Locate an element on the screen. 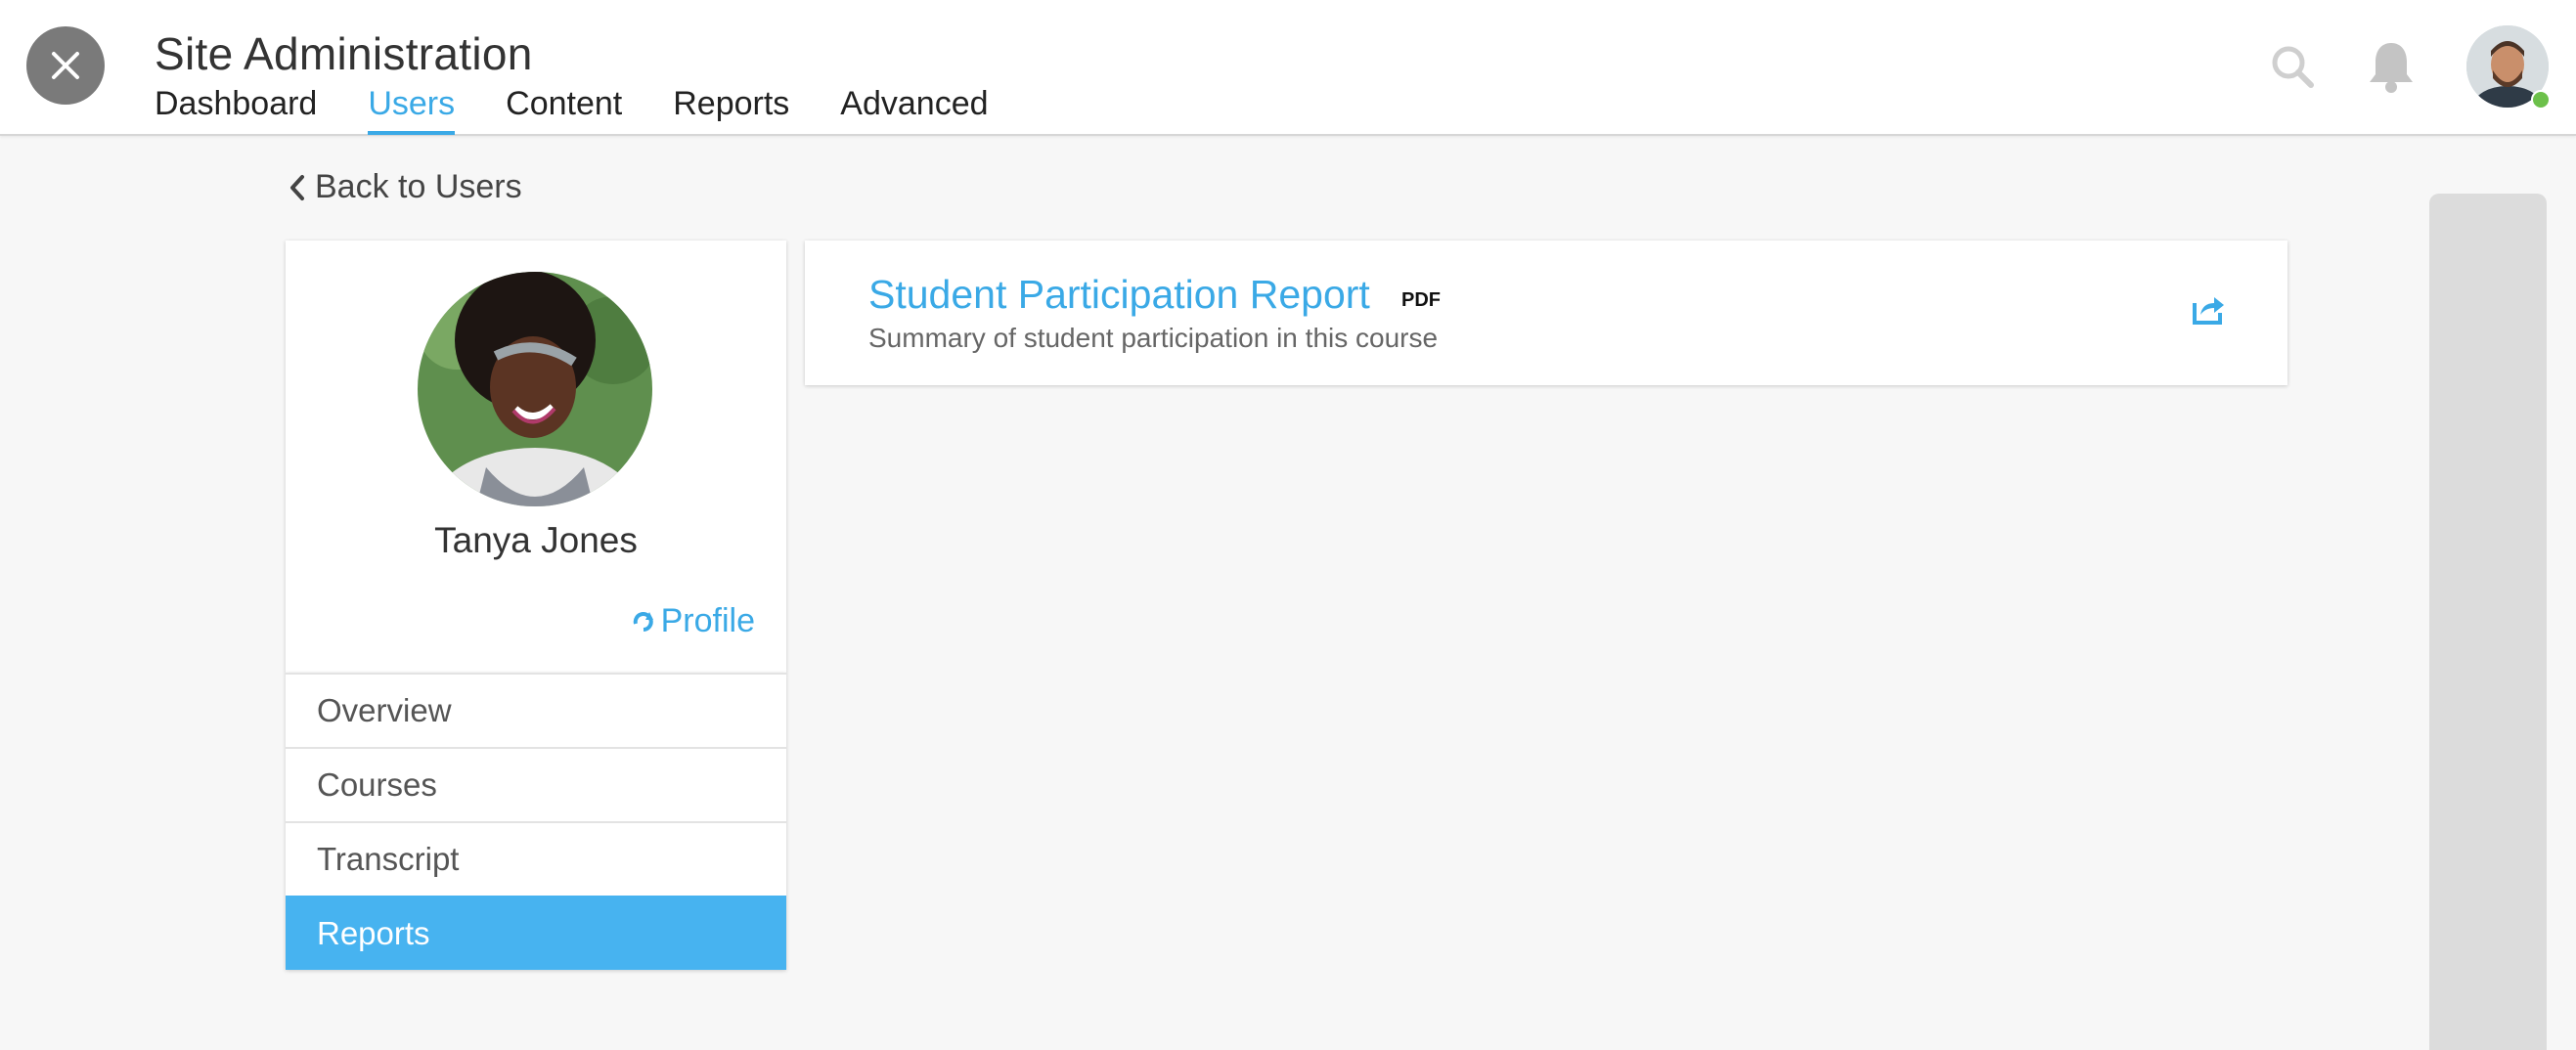 The height and width of the screenshot is (1050, 2576). chevron-left-icon is located at coordinates (297, 187).